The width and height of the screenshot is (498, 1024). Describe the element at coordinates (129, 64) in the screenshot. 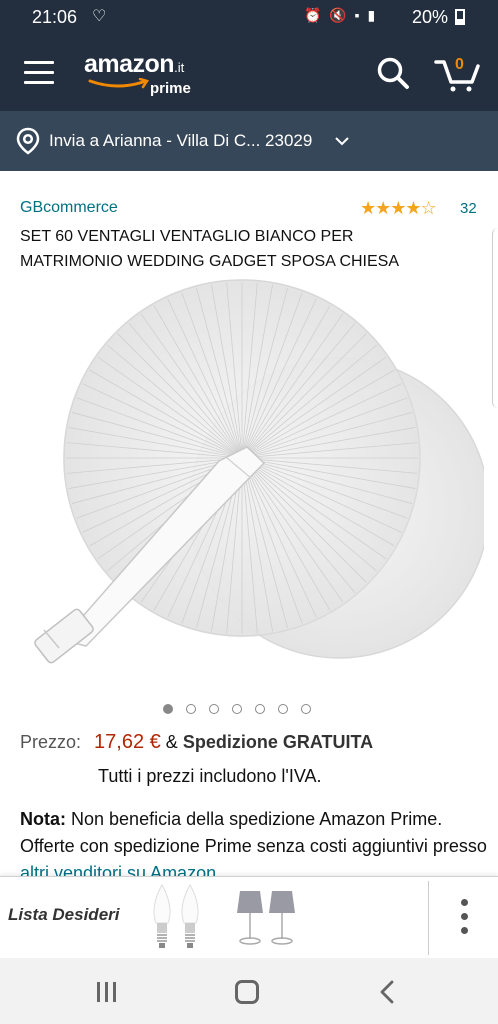

I see `logo-wordmark: amazon` at that location.